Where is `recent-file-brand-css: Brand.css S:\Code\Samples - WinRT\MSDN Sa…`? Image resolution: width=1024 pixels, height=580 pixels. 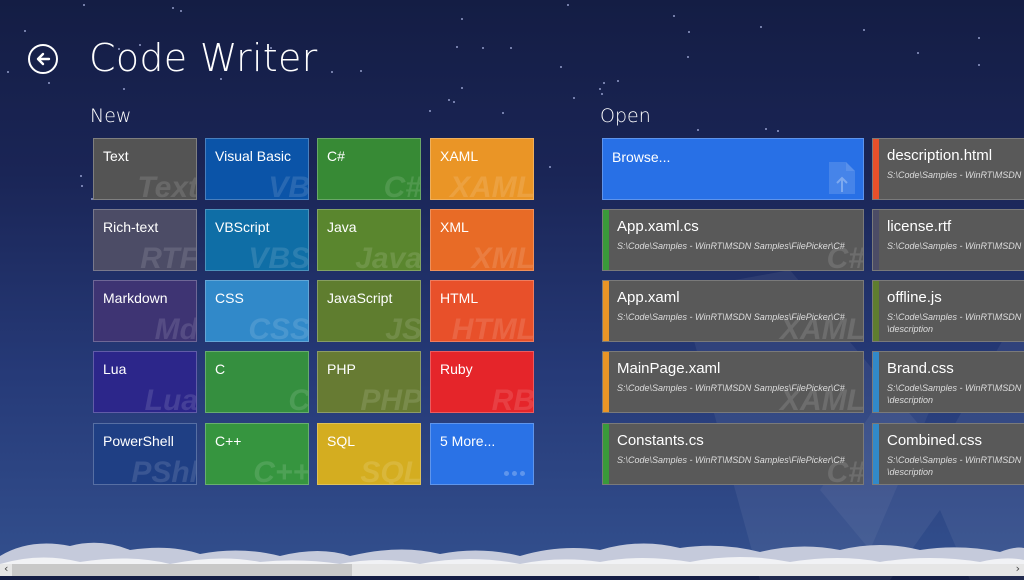 recent-file-brand-css: Brand.css S:\Code\Samples - WinRT\MSDN Sa… is located at coordinates (948, 382).